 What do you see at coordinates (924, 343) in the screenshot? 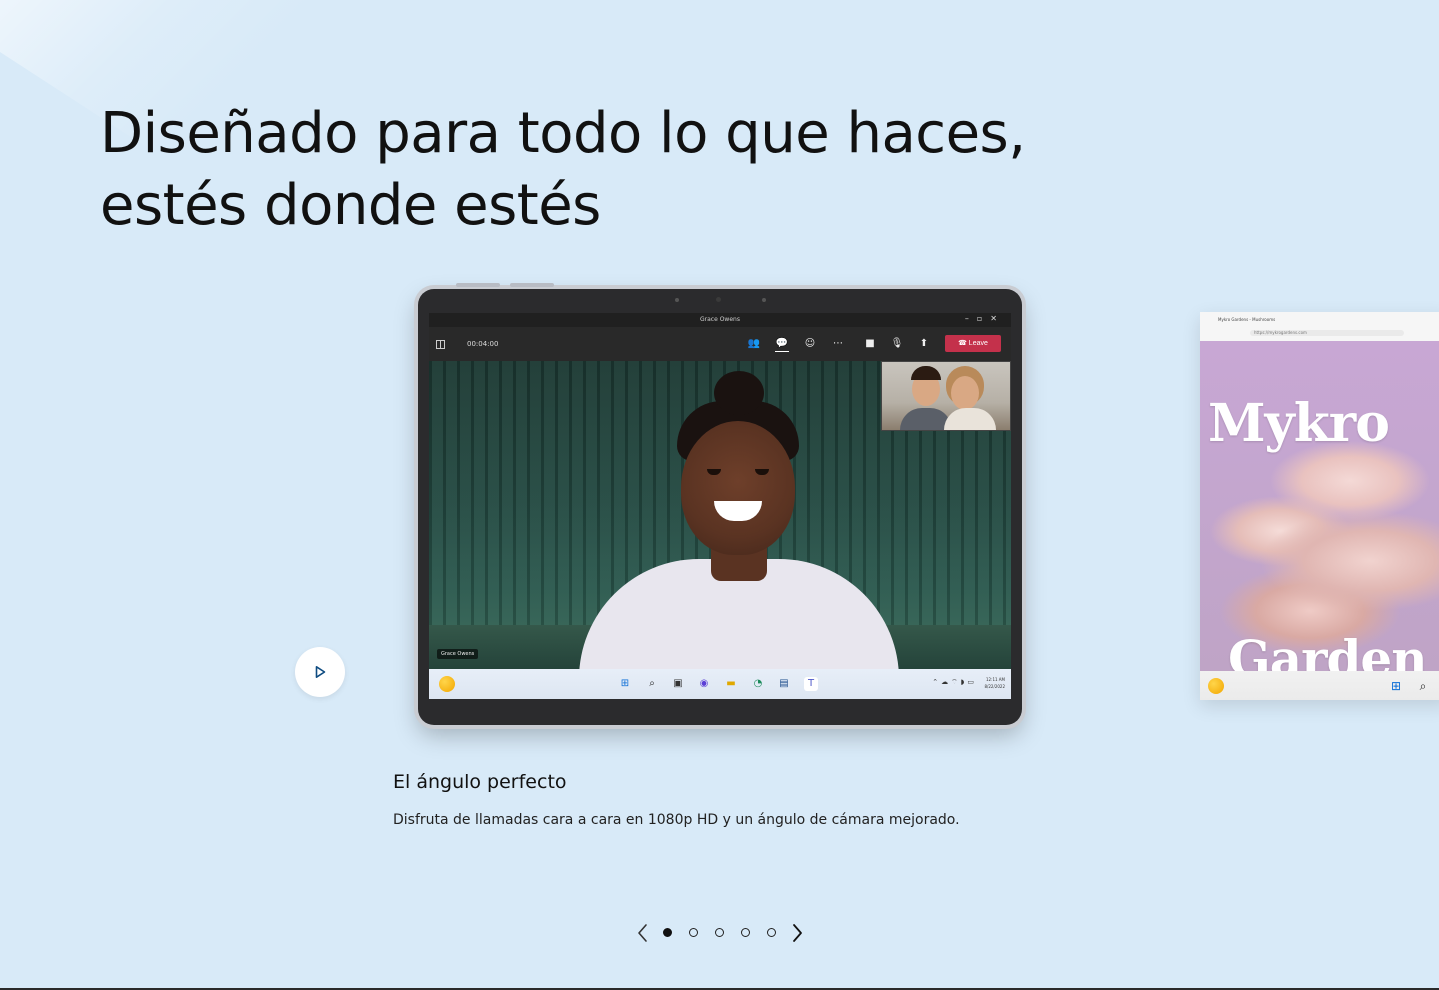
I see `share-screen-icon: ⬆` at bounding box center [924, 343].